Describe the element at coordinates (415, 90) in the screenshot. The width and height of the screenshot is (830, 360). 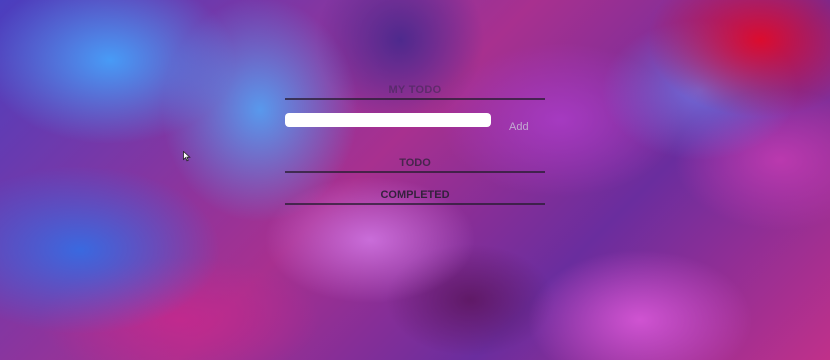
I see `app-title: MY TODO` at that location.